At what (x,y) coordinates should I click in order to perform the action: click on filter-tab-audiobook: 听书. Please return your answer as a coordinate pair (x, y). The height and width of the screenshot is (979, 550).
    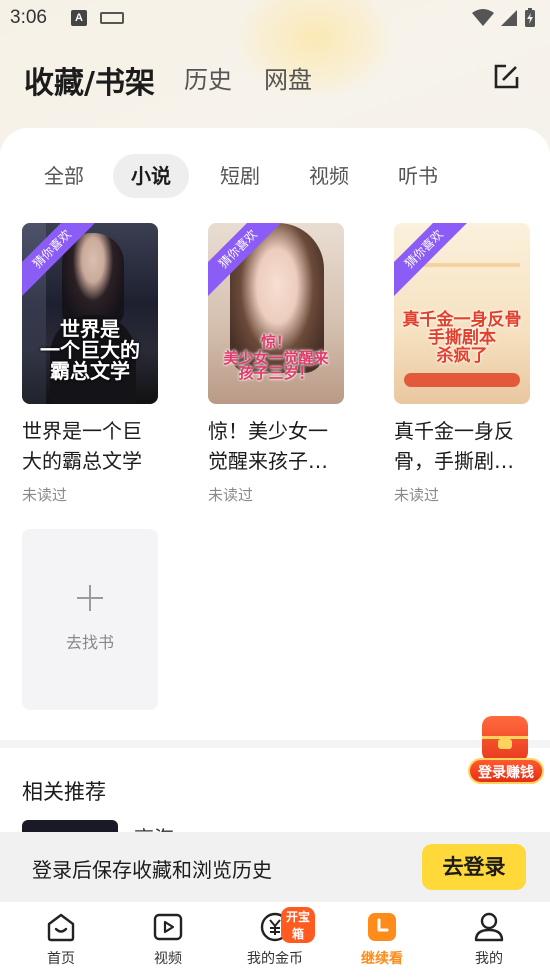
    Looking at the image, I should click on (418, 176).